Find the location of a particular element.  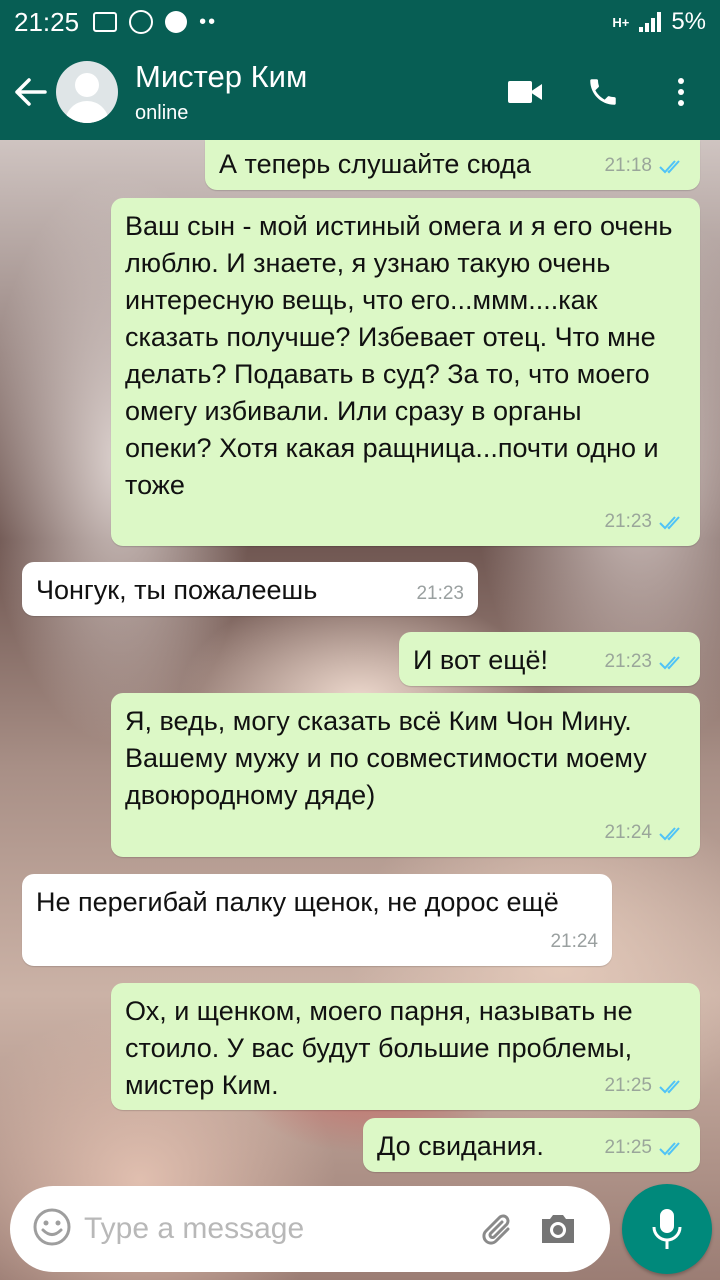

message-composer is located at coordinates (310, 1229).